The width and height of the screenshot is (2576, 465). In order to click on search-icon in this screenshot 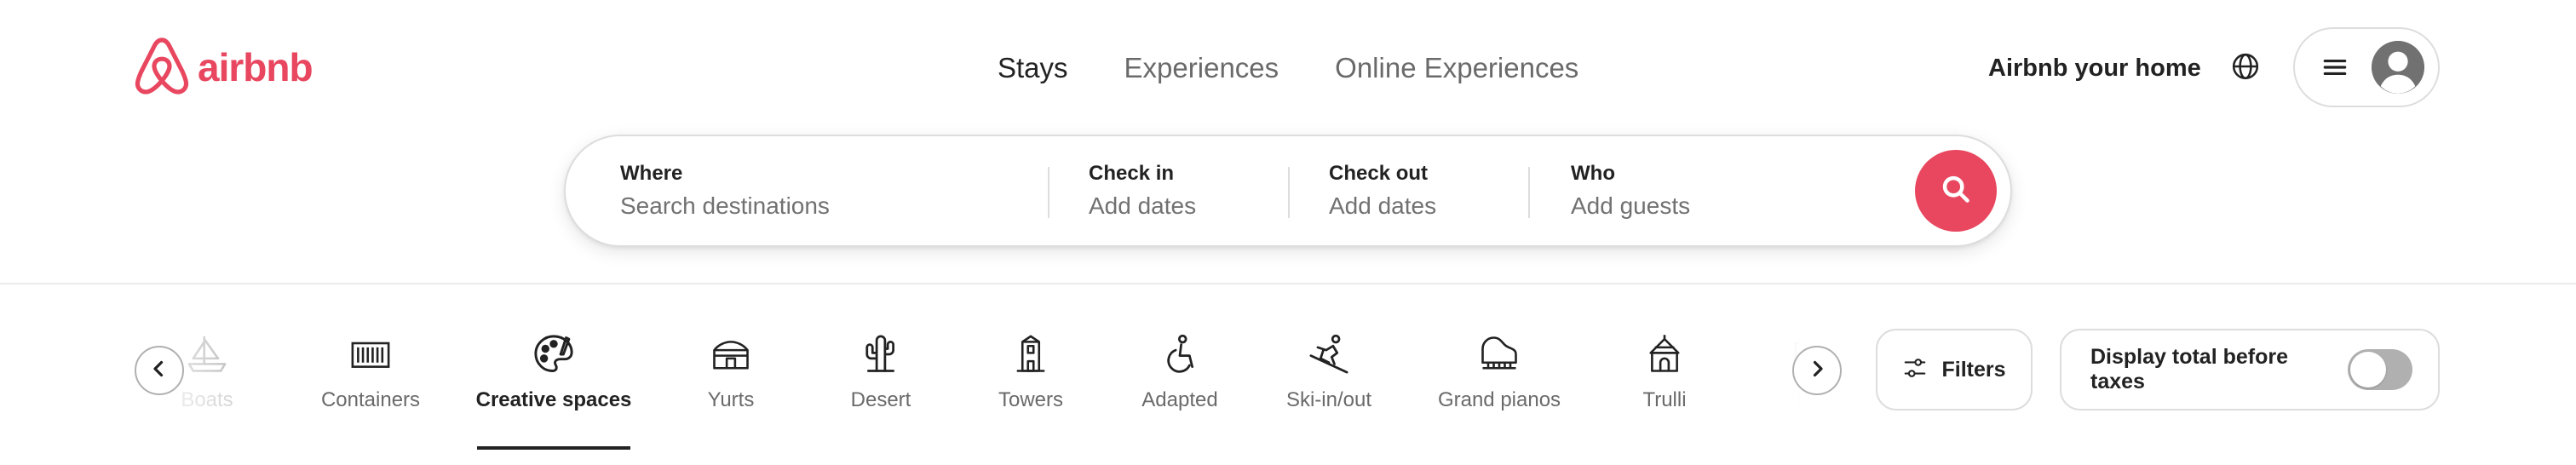, I will do `click(1956, 191)`.